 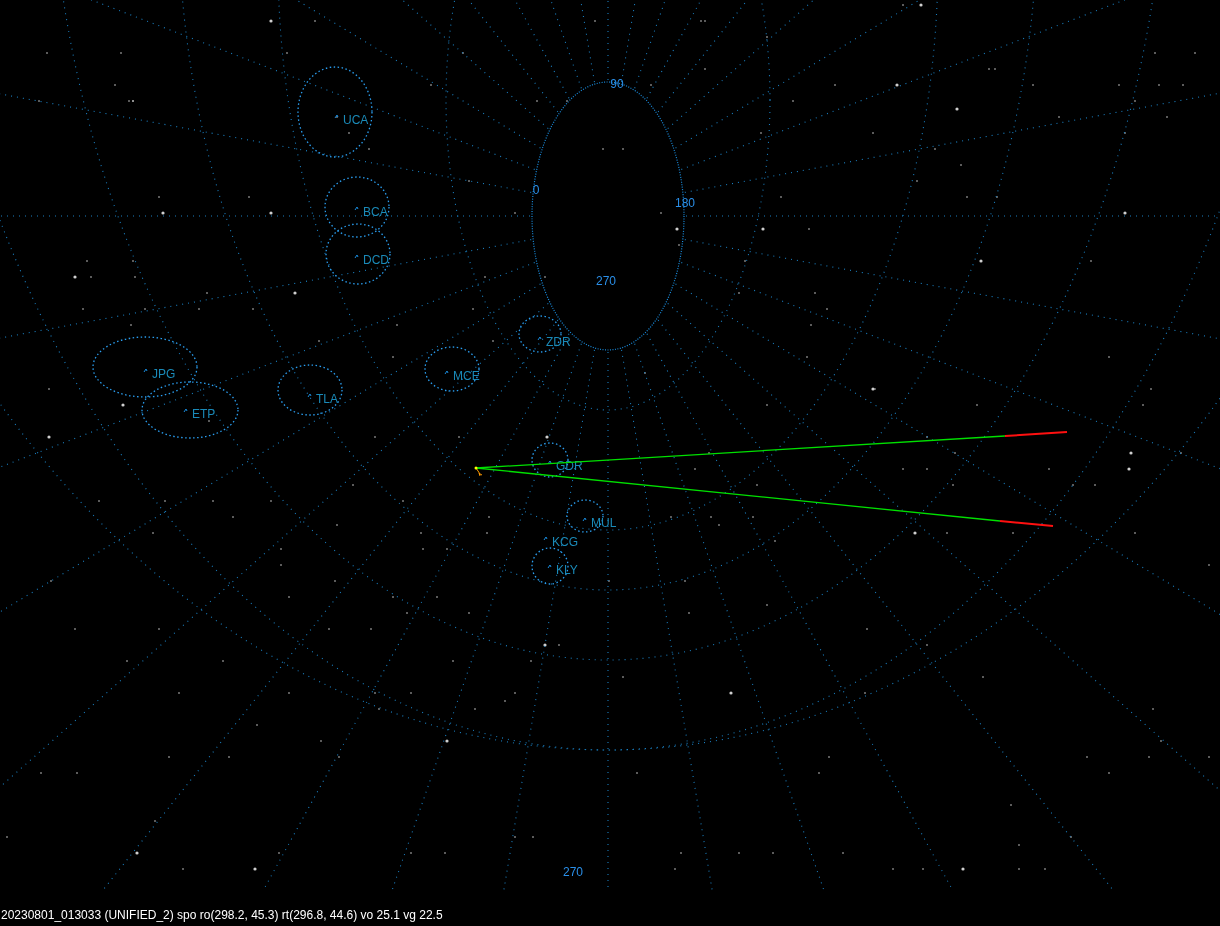 What do you see at coordinates (536, 190) in the screenshot?
I see `scale-label: 0` at bounding box center [536, 190].